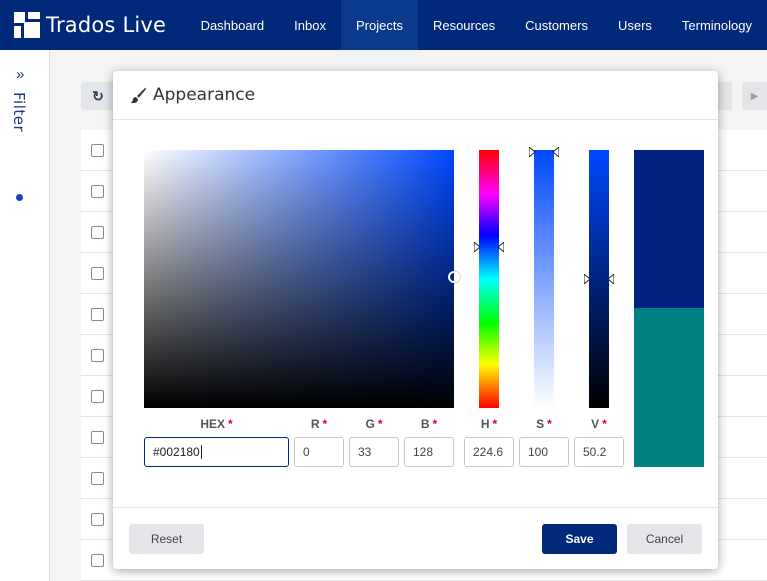 This screenshot has width=767, height=581. What do you see at coordinates (19, 112) in the screenshot?
I see `filter-label: Filter` at bounding box center [19, 112].